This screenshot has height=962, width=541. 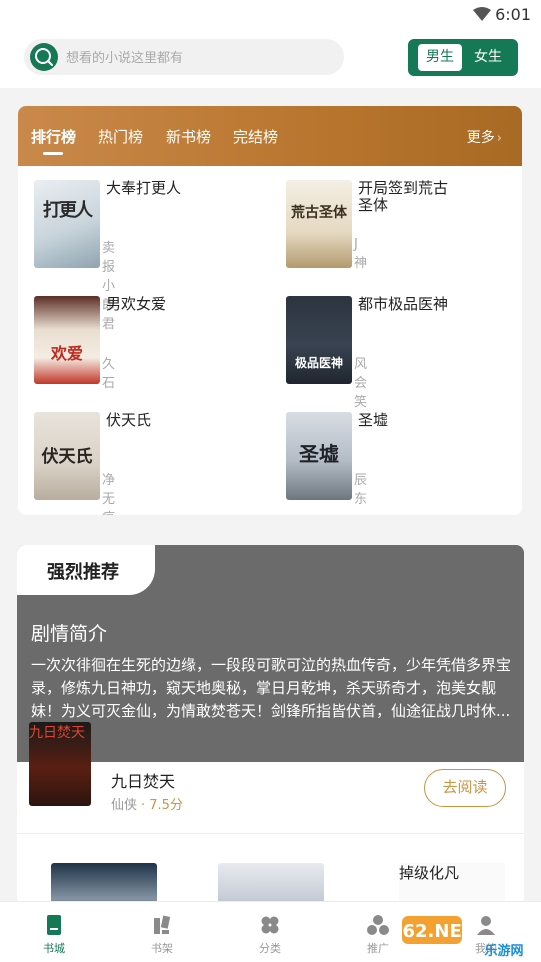 I want to click on book-author: 卖报小郎君, so click(x=109, y=286).